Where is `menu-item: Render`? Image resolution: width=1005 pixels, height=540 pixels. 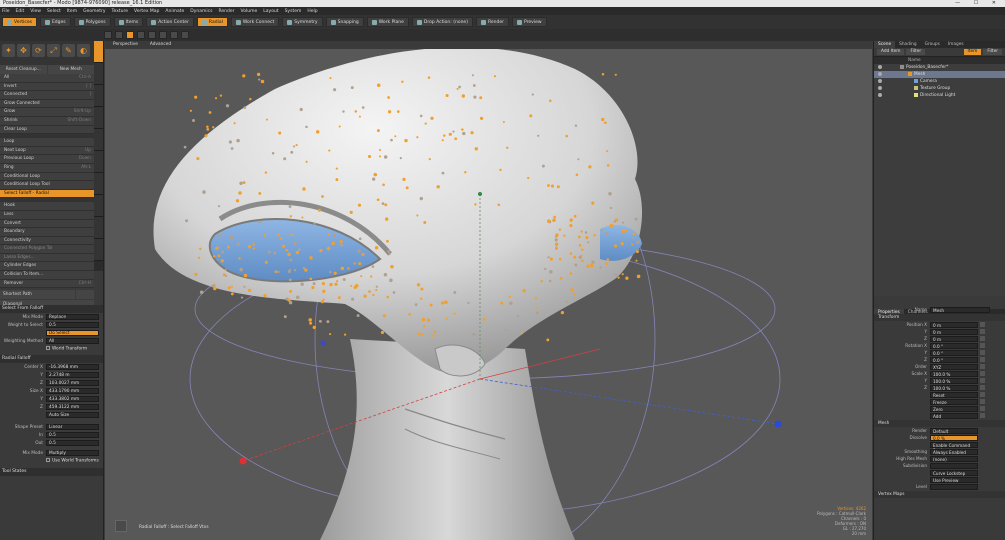 menu-item: Render is located at coordinates (226, 11).